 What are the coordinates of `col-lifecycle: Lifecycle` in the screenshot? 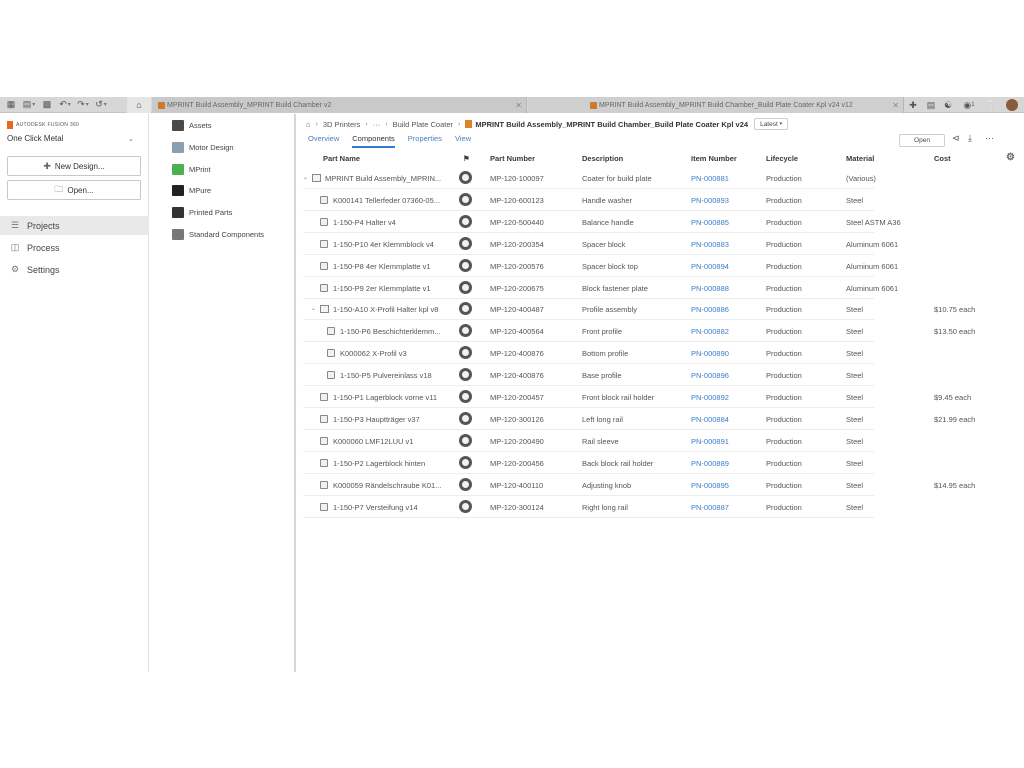 It's located at (782, 158).